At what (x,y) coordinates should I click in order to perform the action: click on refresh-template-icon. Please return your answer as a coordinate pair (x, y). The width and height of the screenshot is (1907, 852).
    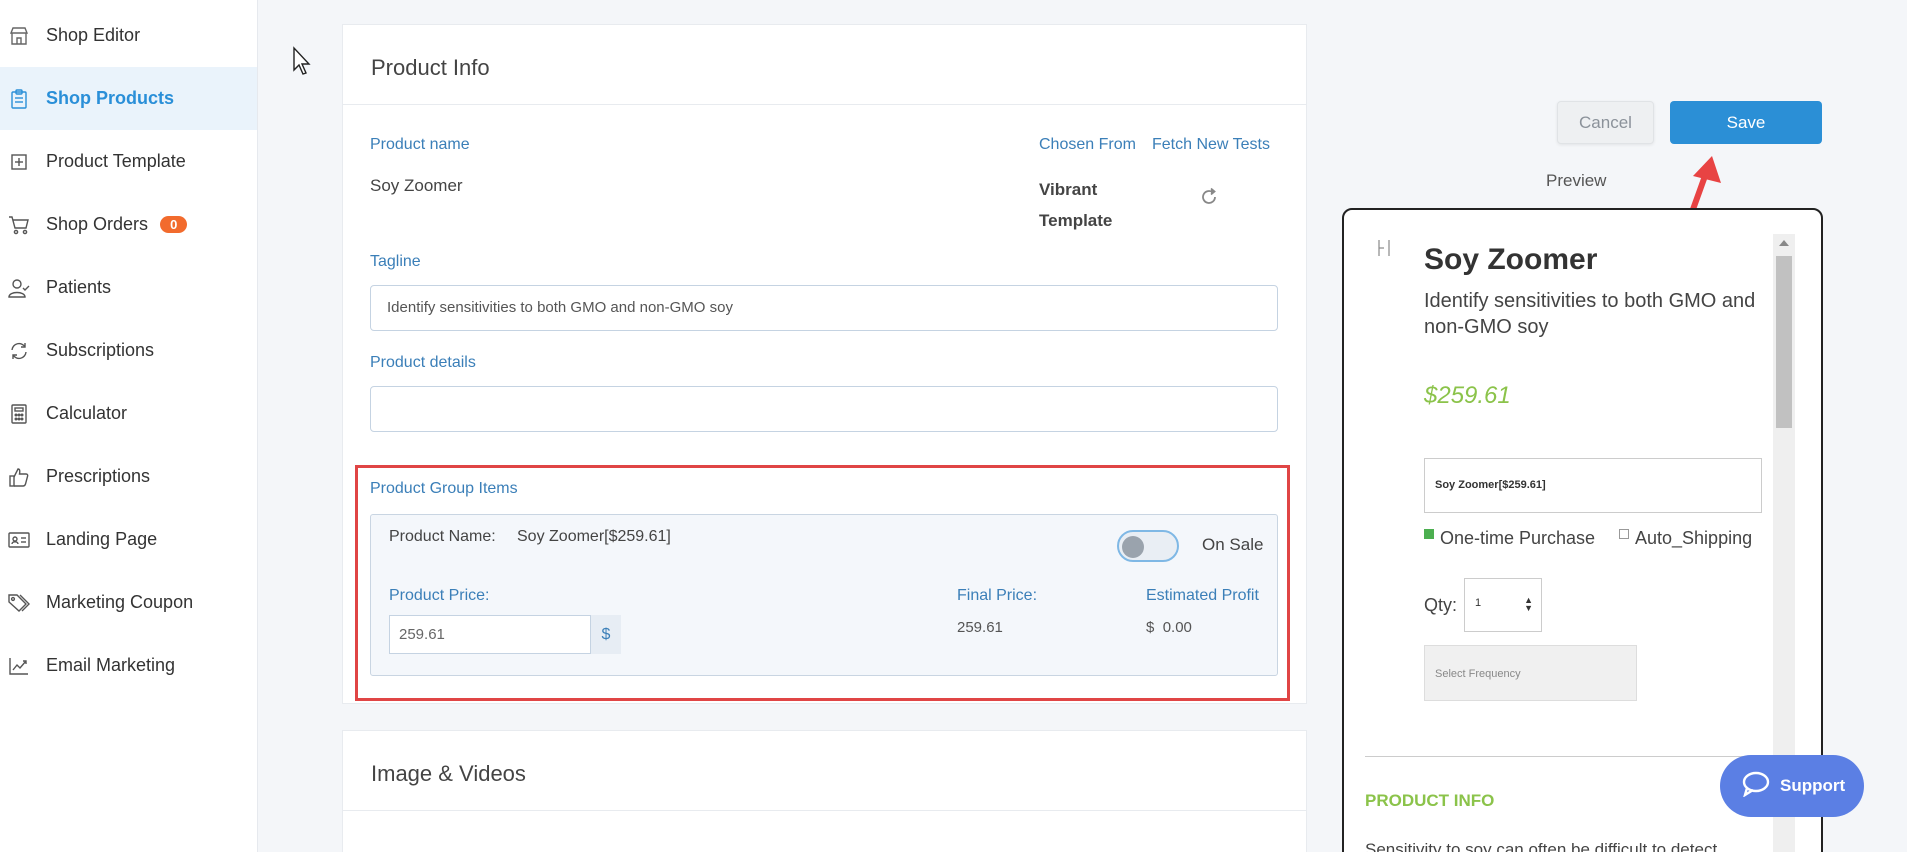
    Looking at the image, I should click on (1209, 199).